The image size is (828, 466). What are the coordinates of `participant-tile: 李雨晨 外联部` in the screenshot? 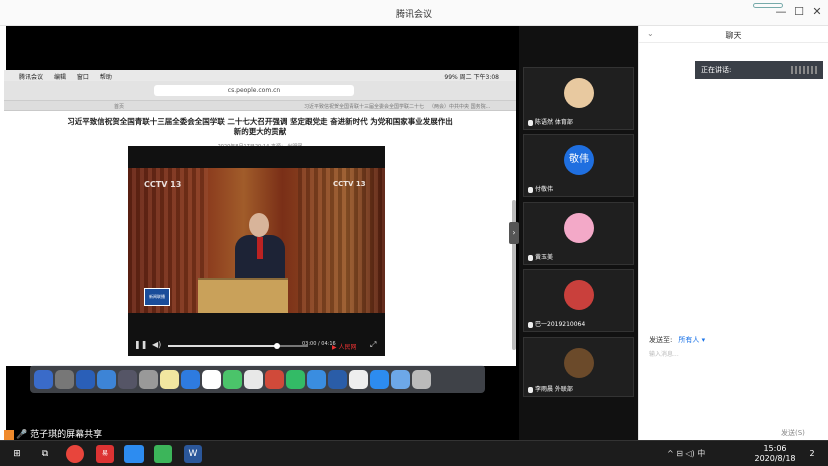 It's located at (578, 367).